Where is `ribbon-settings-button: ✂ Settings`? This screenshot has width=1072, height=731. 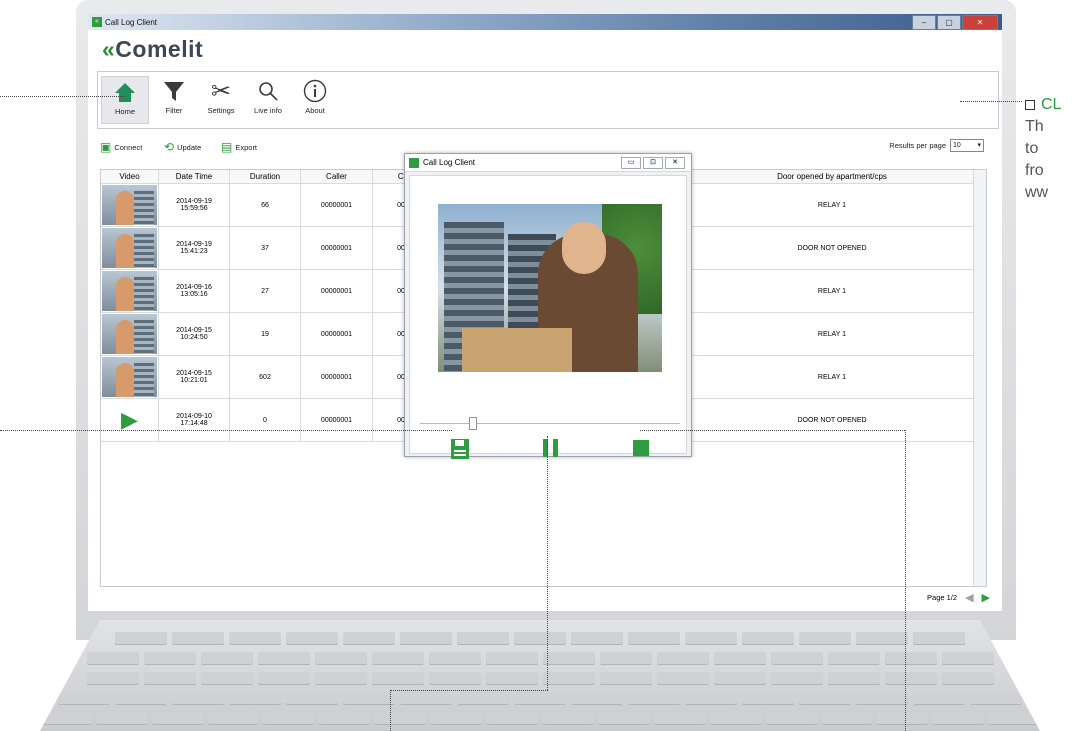
ribbon-settings-button: ✂ Settings is located at coordinates (221, 96).